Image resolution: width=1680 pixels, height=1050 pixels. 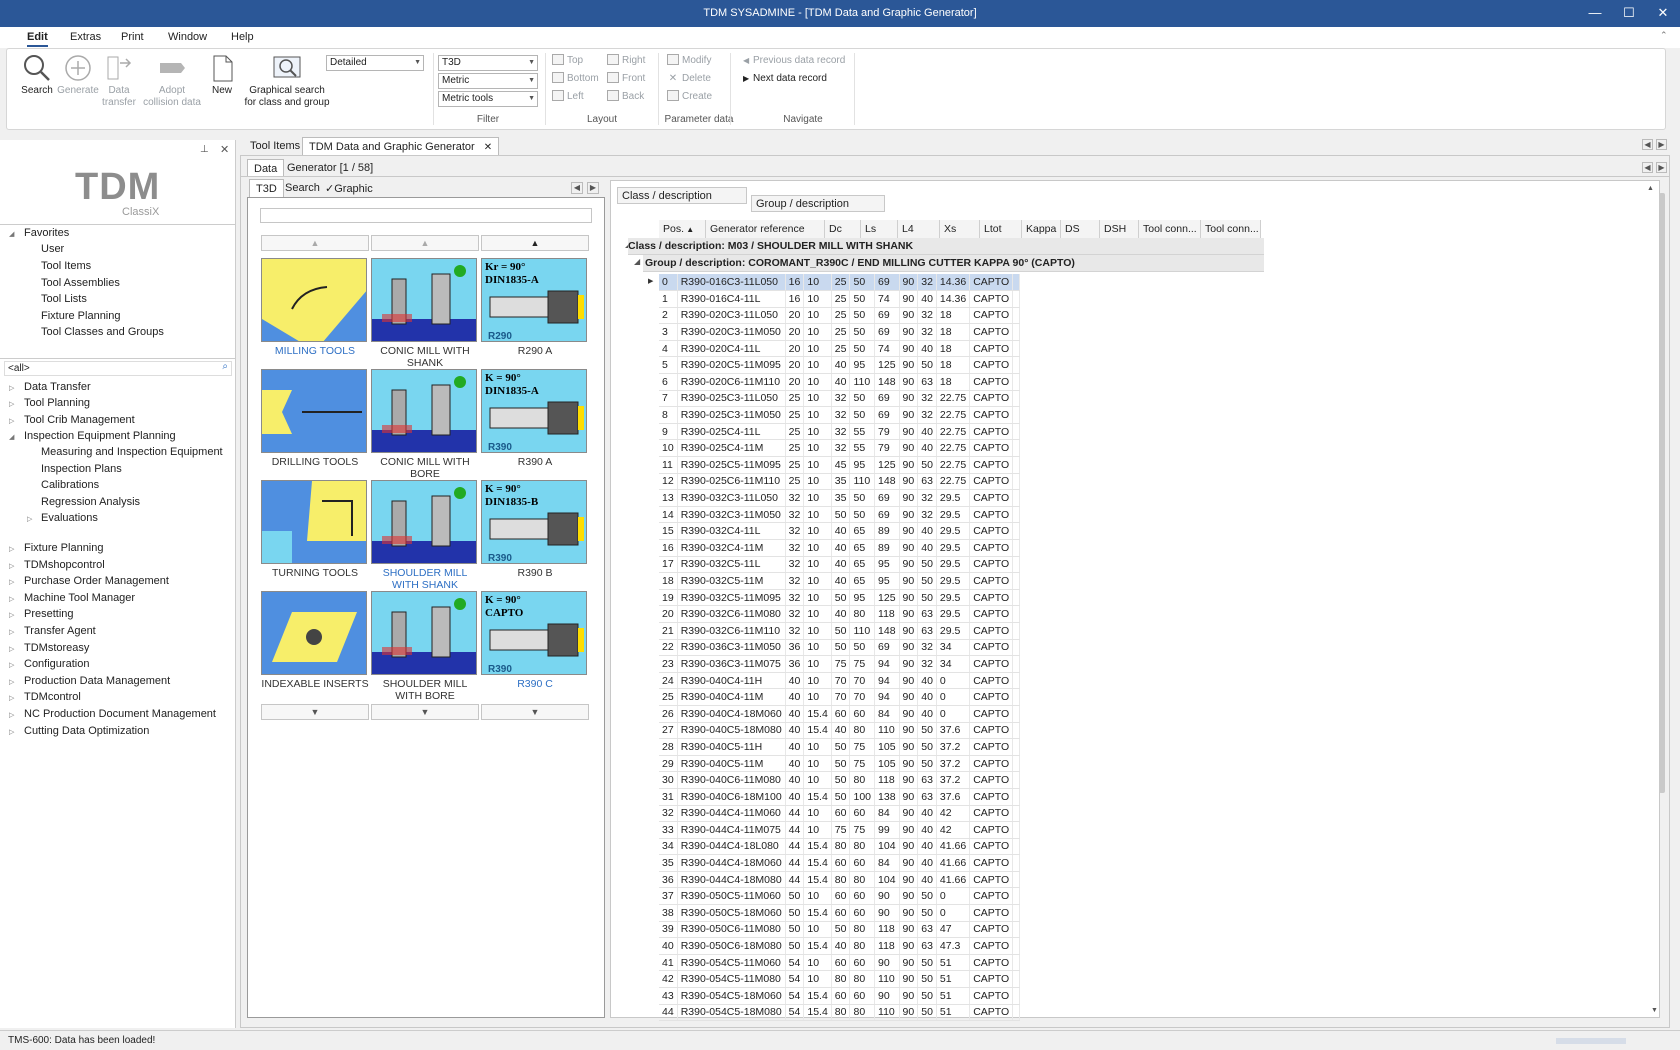 I want to click on table-row: 23 R390-036C3-11M075 36 10 75 75 94 90 32 34 CAPTO, so click(x=840, y=664).